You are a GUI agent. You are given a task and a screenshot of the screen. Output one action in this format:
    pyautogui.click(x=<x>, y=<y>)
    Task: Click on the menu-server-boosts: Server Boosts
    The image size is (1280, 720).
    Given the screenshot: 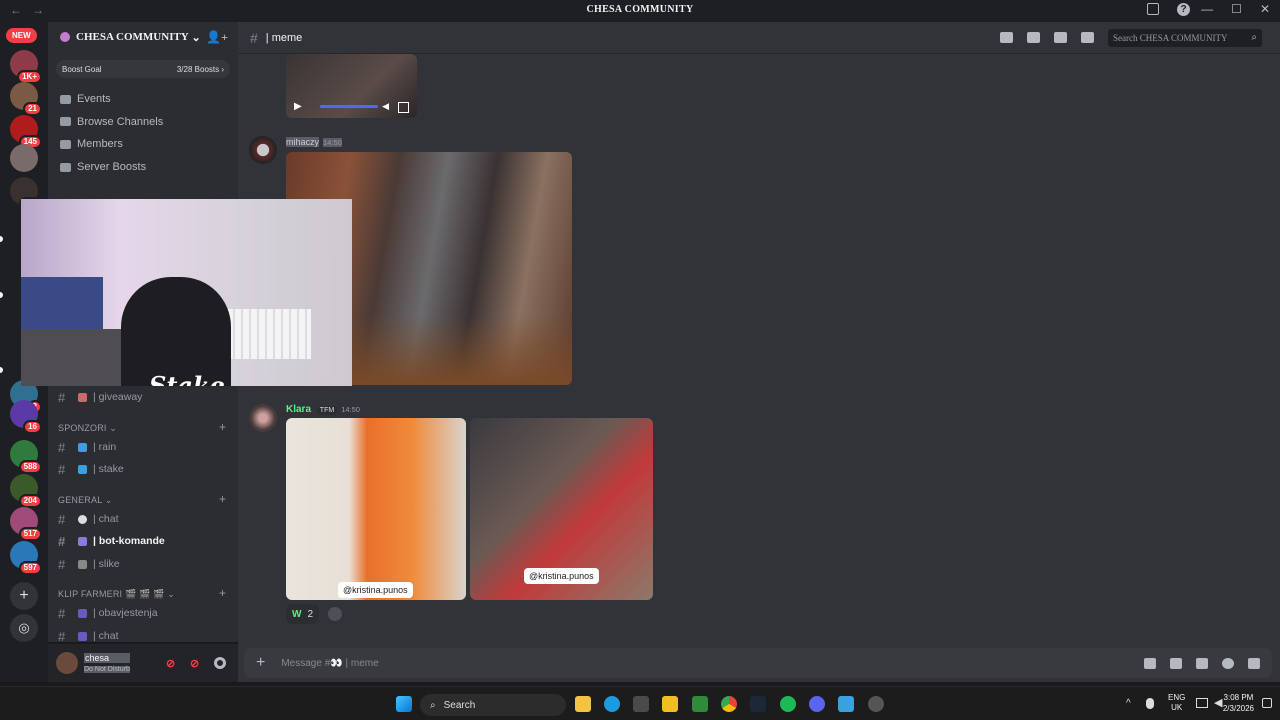 What is the action you would take?
    pyautogui.click(x=143, y=167)
    